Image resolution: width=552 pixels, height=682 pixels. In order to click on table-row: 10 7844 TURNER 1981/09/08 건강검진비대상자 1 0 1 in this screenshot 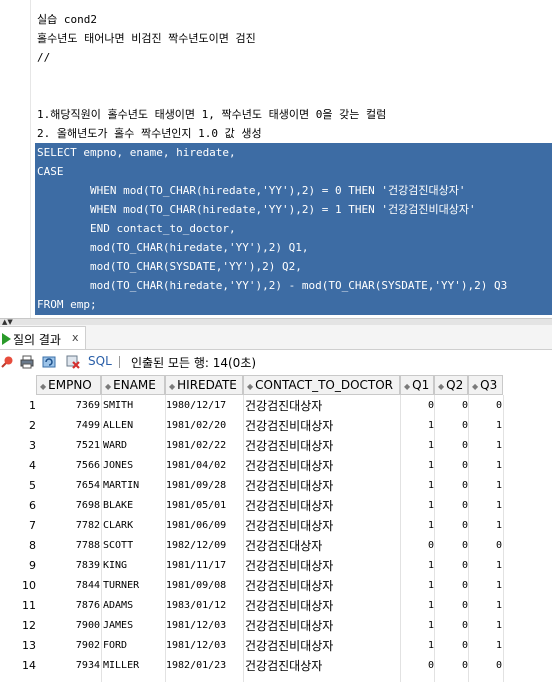, I will do `click(276, 586)`.